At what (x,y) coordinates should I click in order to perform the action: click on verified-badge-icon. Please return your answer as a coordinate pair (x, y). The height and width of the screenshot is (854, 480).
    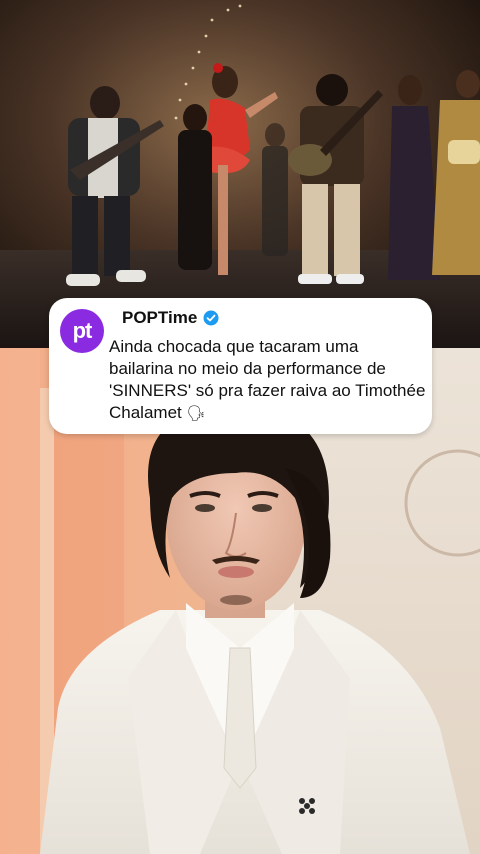
    Looking at the image, I should click on (211, 318).